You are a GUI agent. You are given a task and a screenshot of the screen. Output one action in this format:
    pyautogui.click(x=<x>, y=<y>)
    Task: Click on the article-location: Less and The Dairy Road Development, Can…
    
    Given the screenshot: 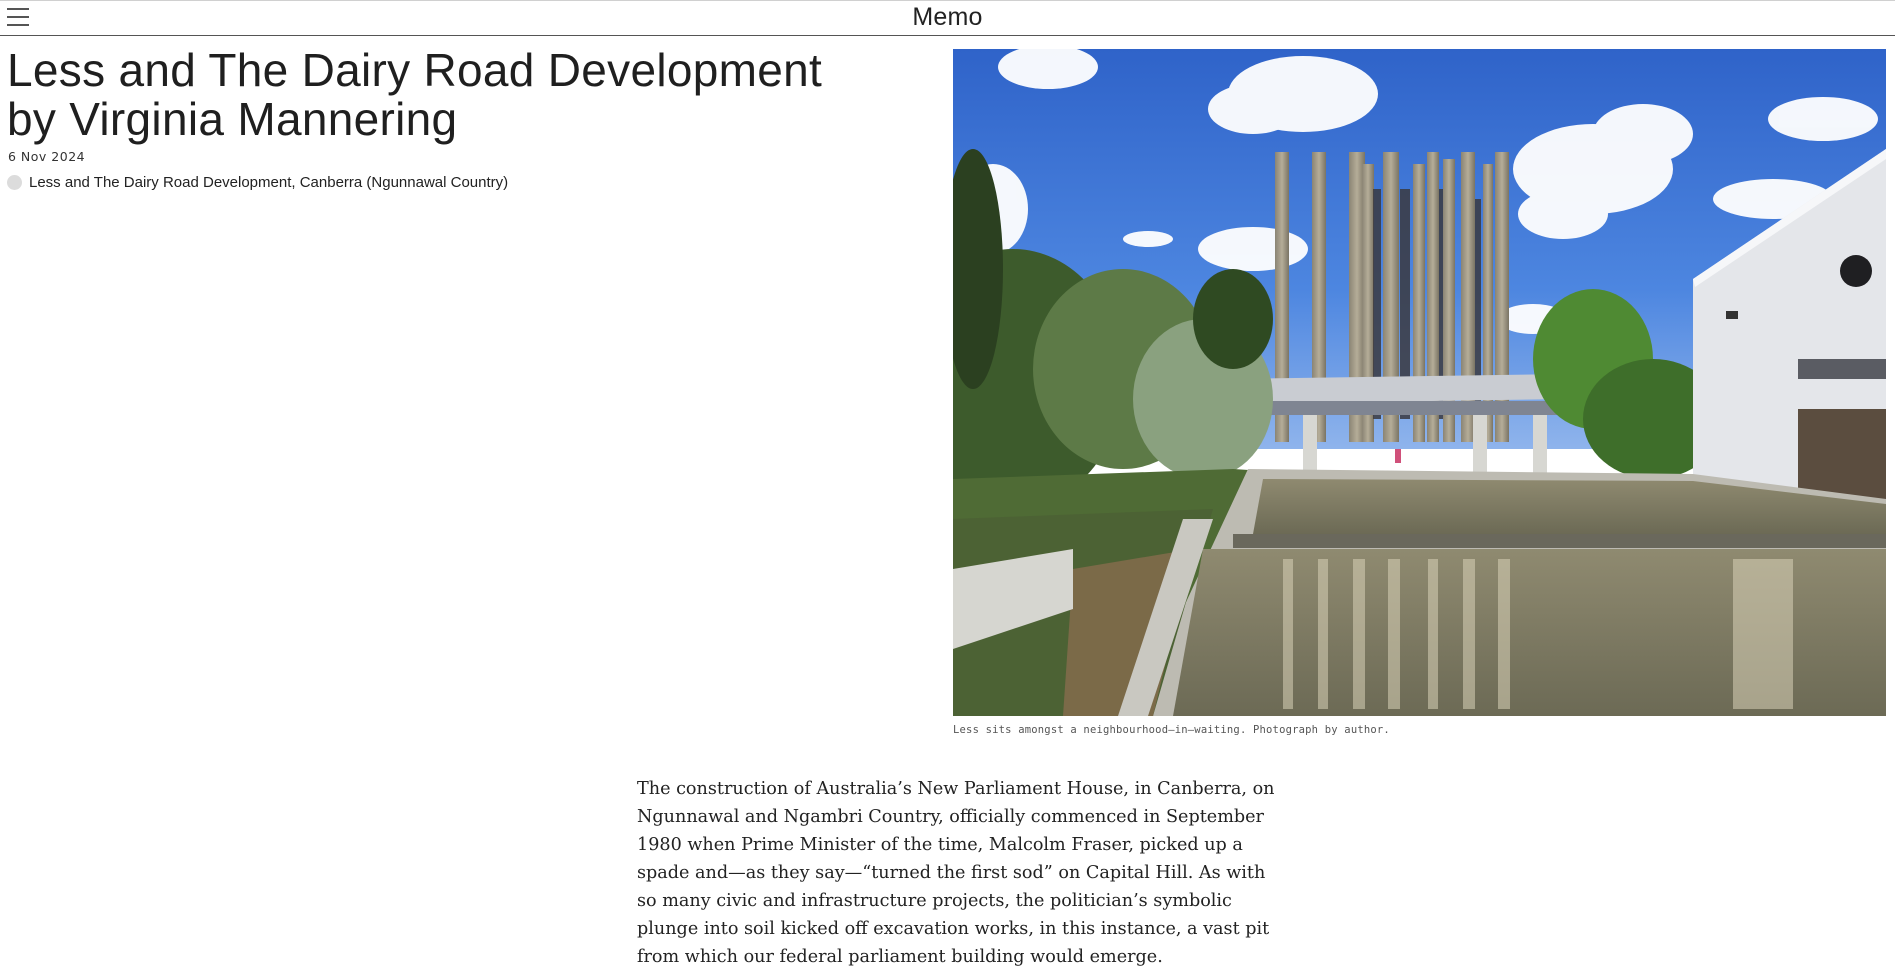 What is the action you would take?
    pyautogui.click(x=257, y=182)
    